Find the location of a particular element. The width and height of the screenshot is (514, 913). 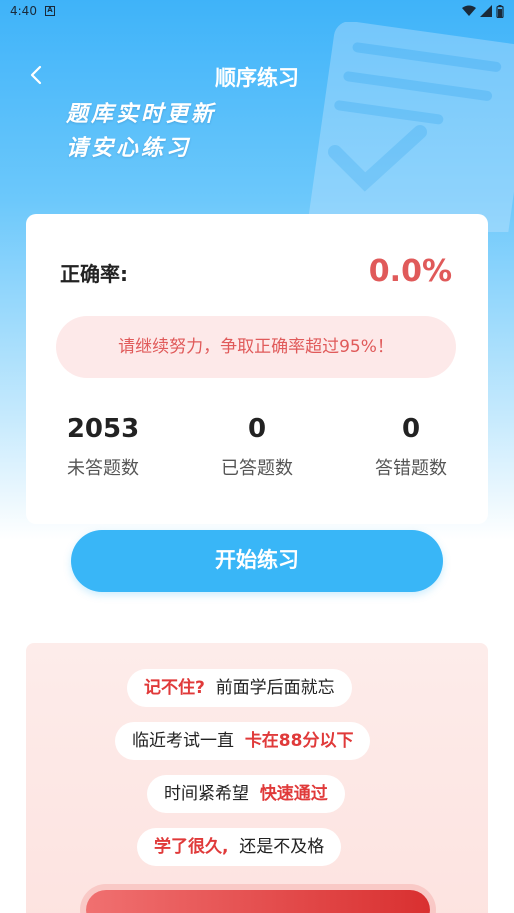

document-illustration-icon is located at coordinates (410, 127).